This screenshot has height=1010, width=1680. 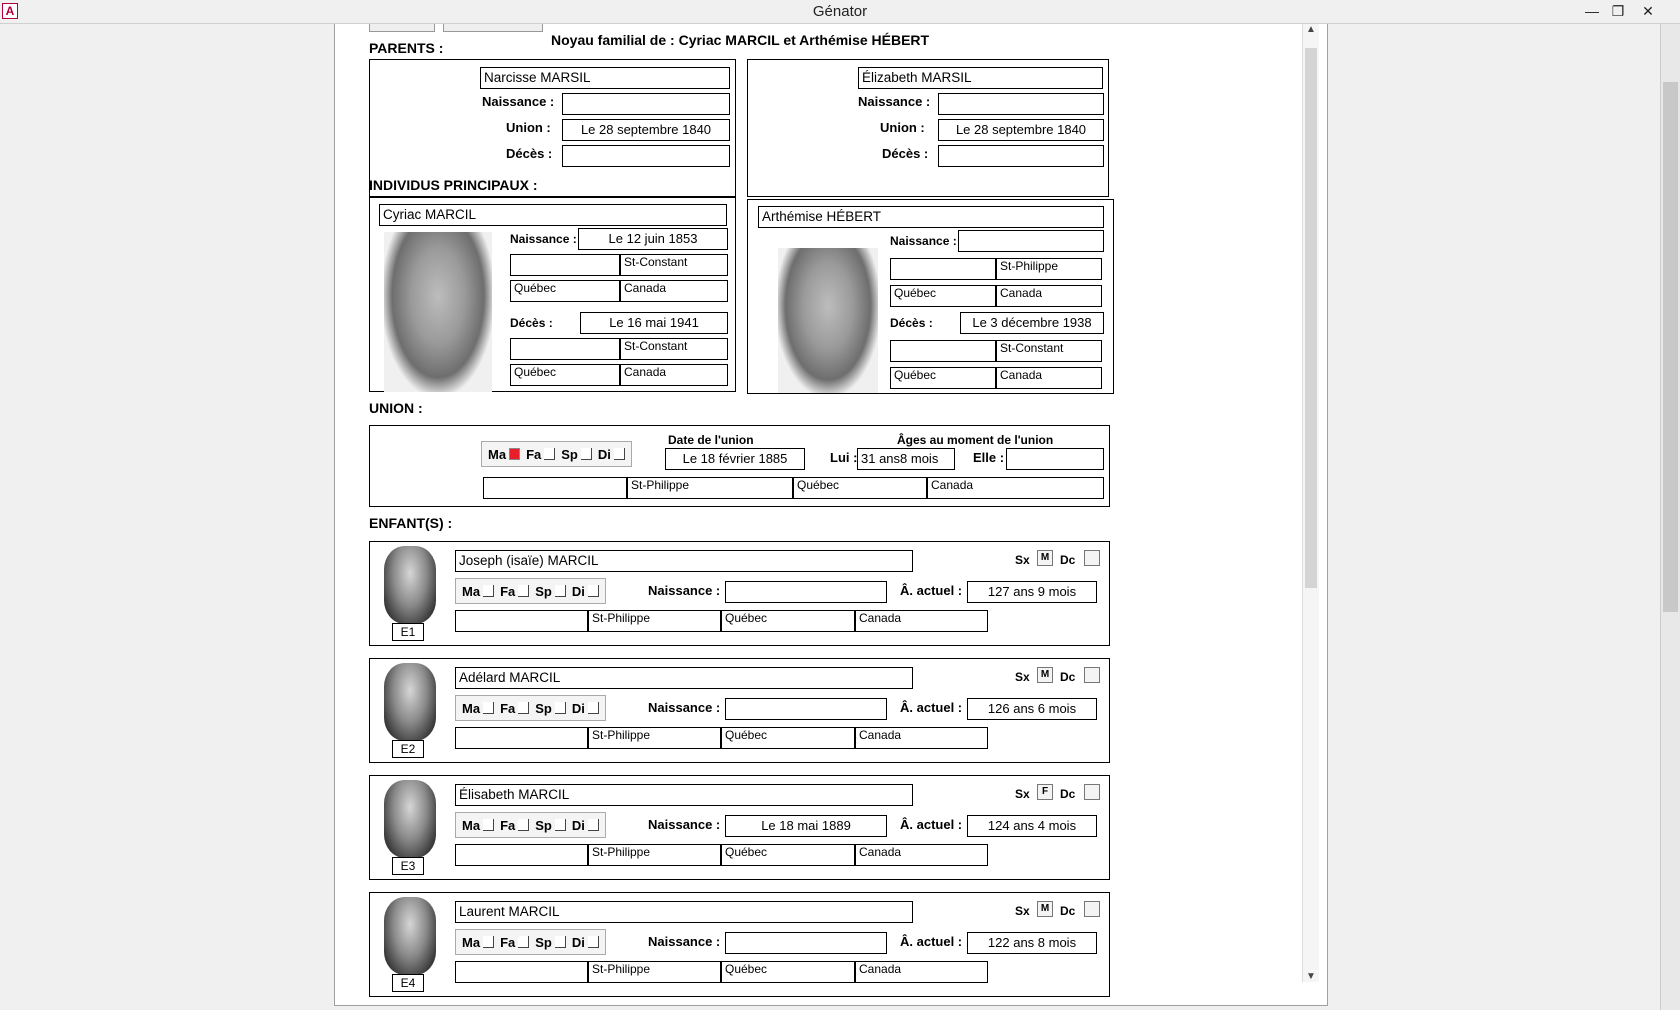 I want to click on child-age-field: 127 ans 9 mois, so click(x=1032, y=592).